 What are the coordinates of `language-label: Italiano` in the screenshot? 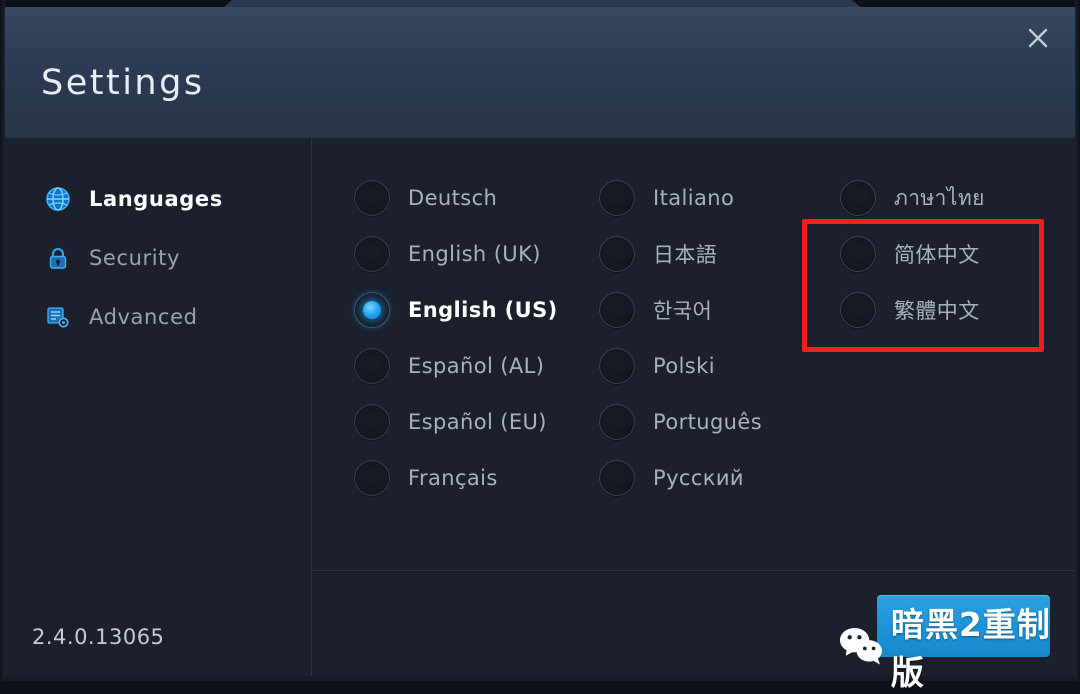 It's located at (694, 198).